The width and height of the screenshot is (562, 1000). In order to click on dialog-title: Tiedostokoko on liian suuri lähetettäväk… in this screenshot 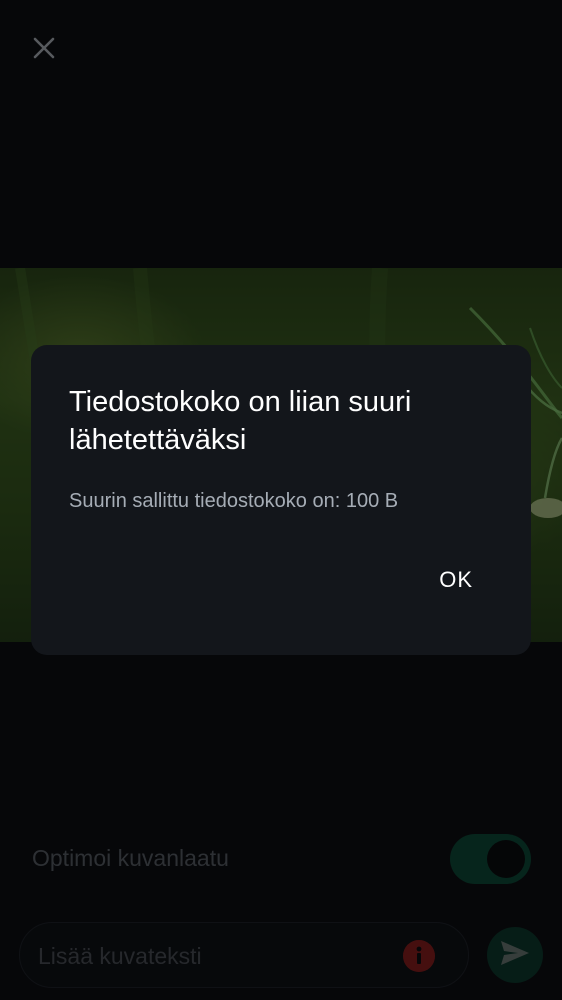, I will do `click(240, 421)`.